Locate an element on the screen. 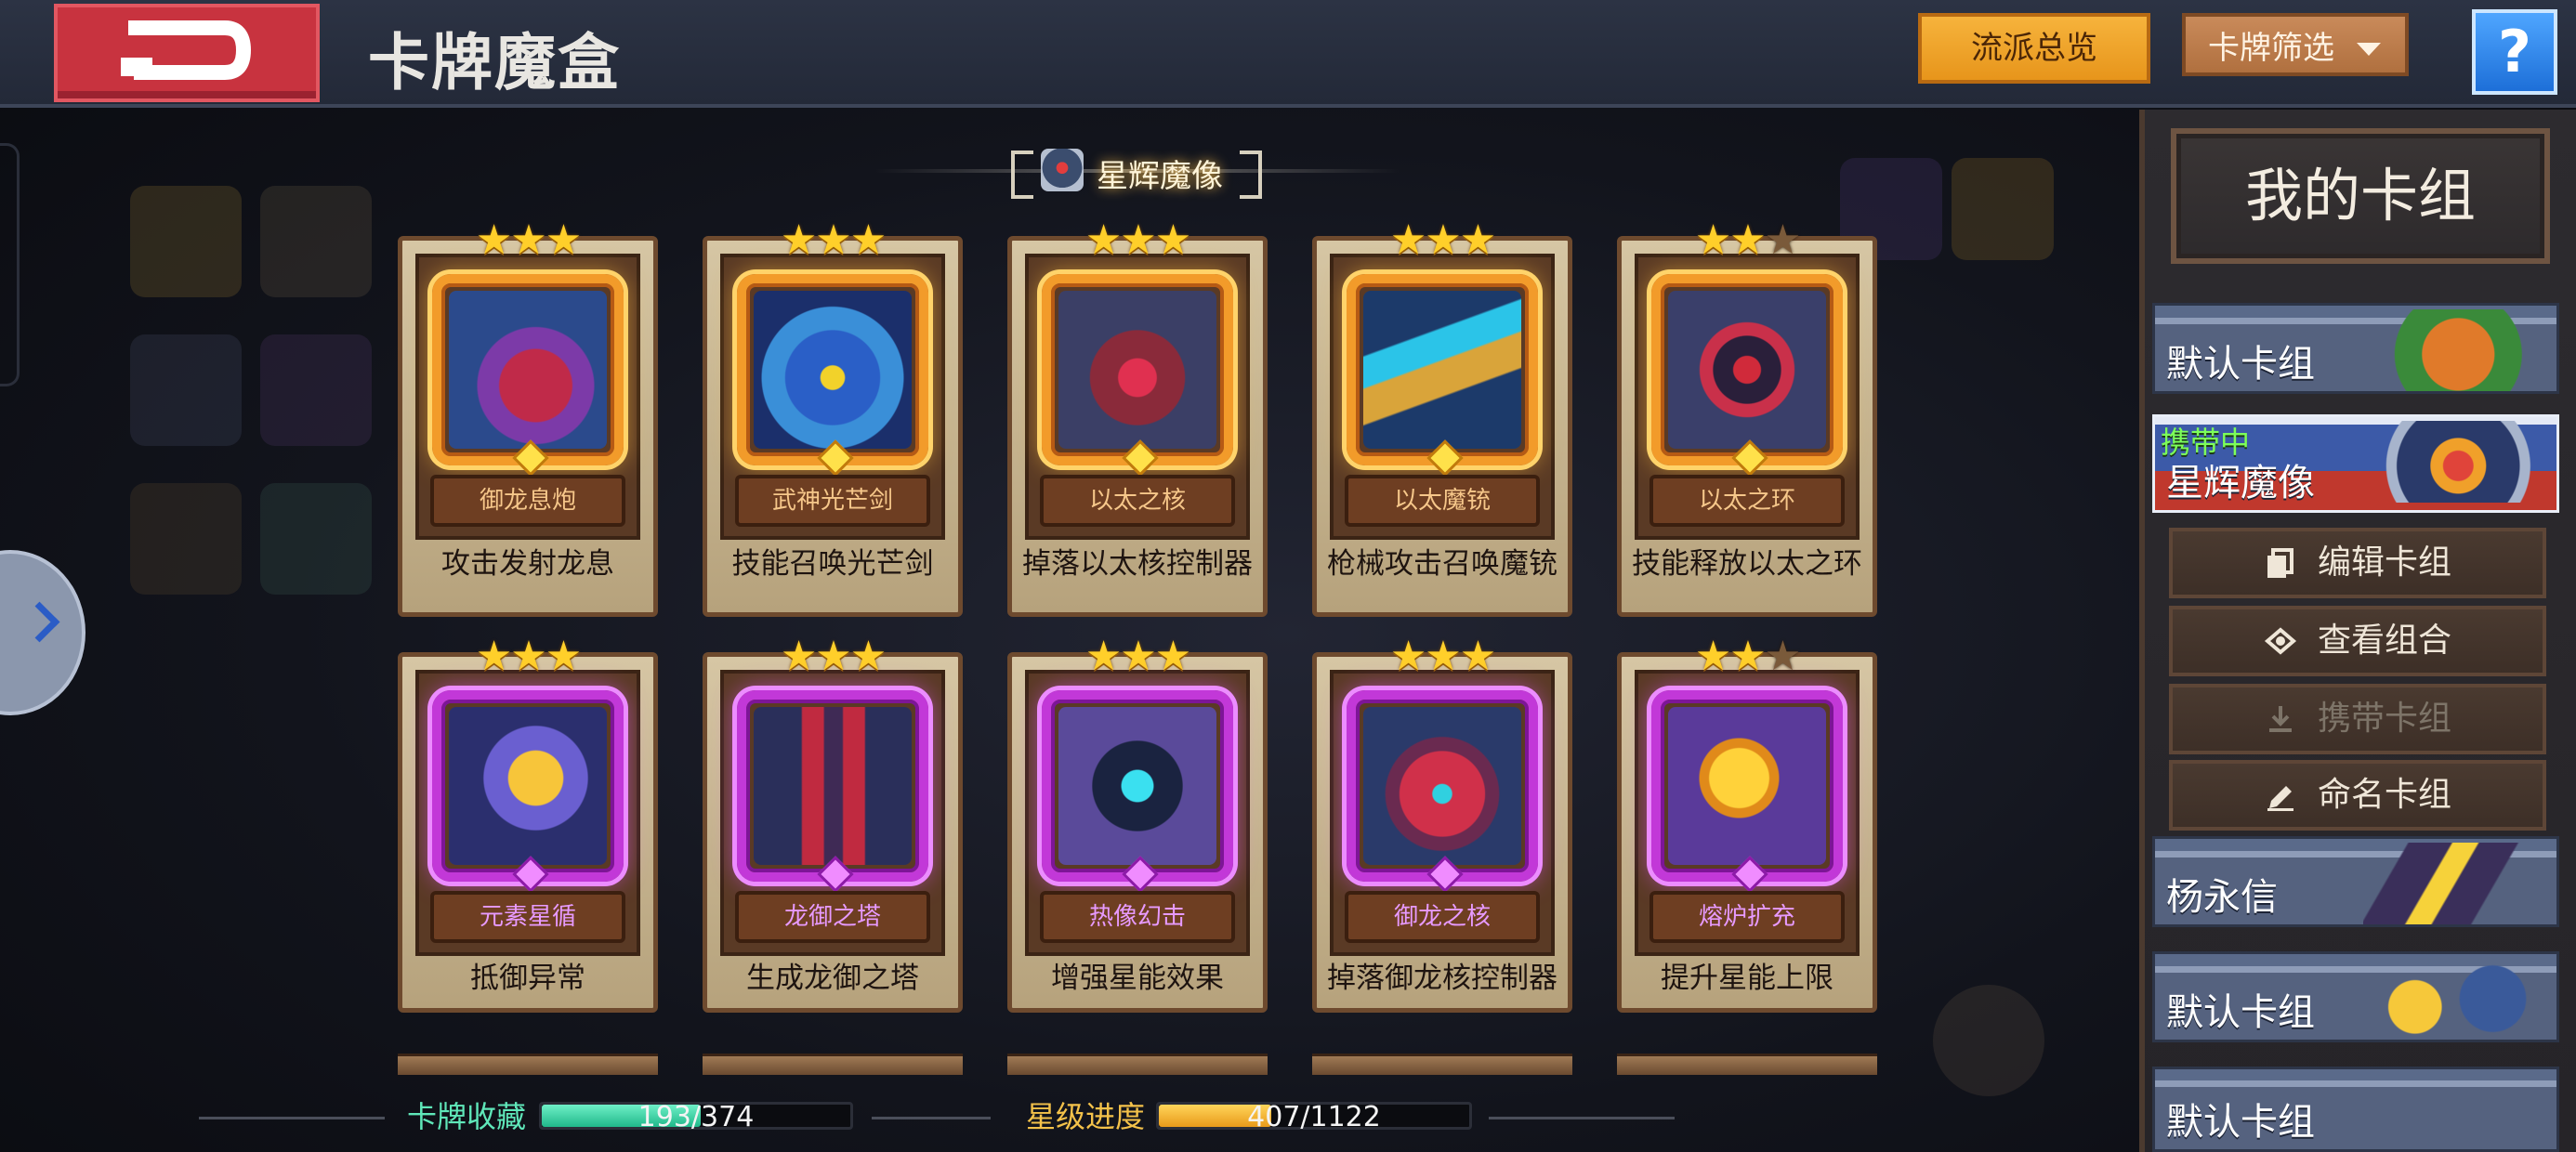 Image resolution: width=2576 pixels, height=1152 pixels. card-effect: 掉落御龙核控制器 is located at coordinates (1442, 979).